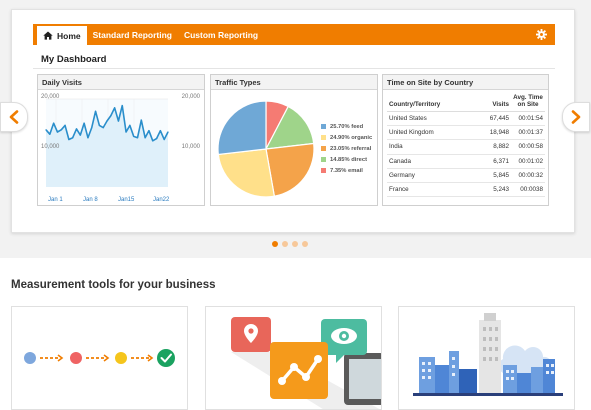 This screenshot has height=410, width=591. I want to click on legend-item-direct: 14.85% direct, so click(346, 159).